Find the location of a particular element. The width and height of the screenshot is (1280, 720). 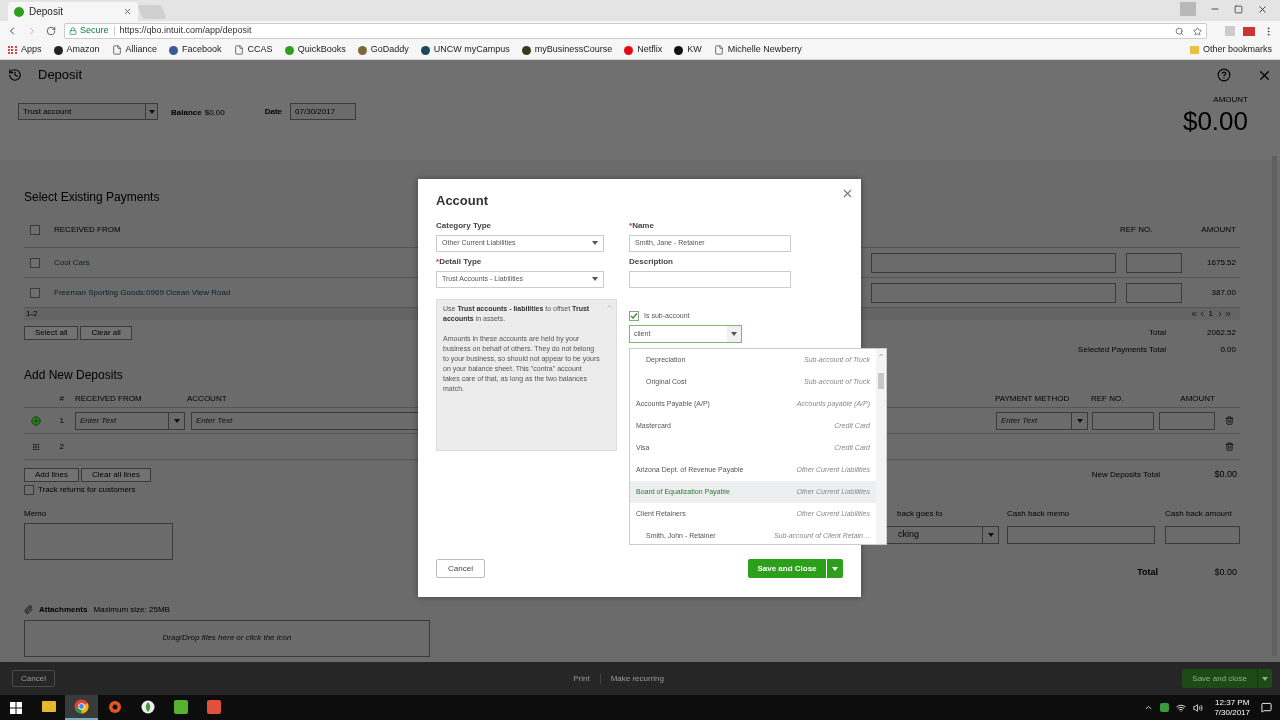

bookmark-item: UNCW myCampus is located at coordinates (465, 50).